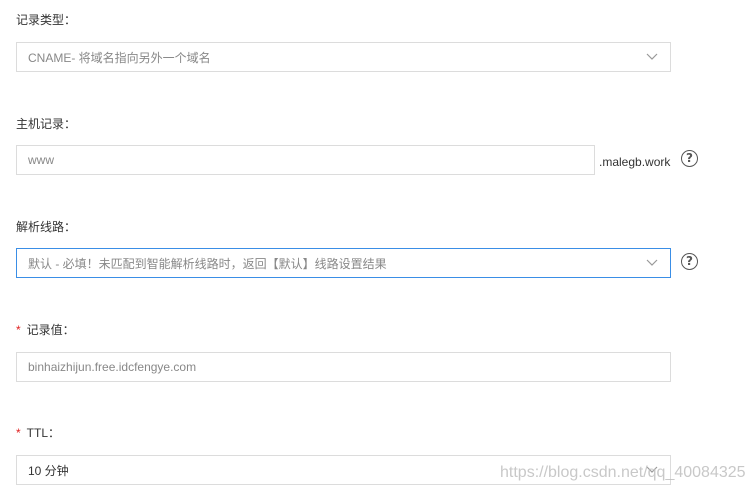  Describe the element at coordinates (43, 433) in the screenshot. I see `ttl-label: TTL：` at that location.